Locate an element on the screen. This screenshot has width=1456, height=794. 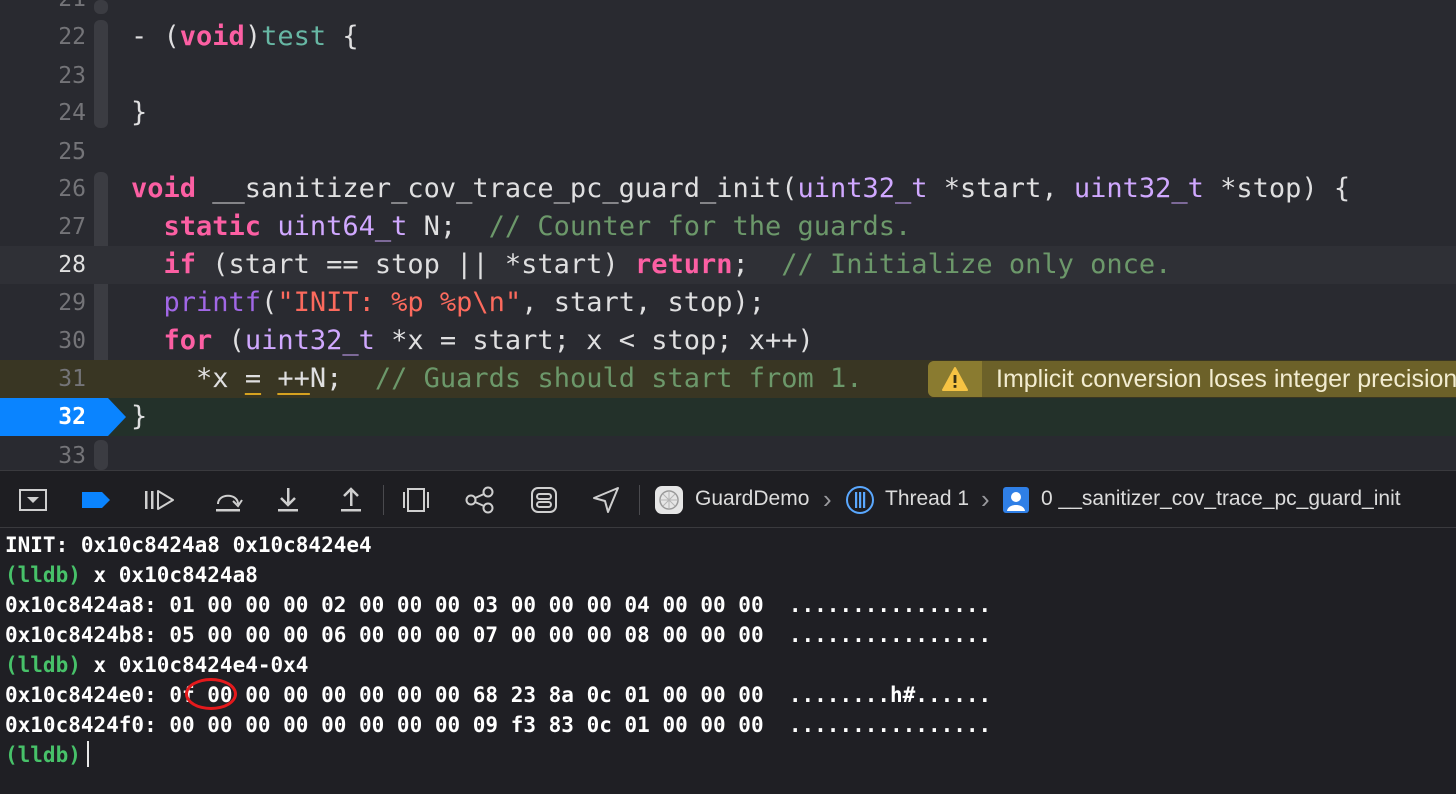
step-out-icon is located at coordinates (351, 499).